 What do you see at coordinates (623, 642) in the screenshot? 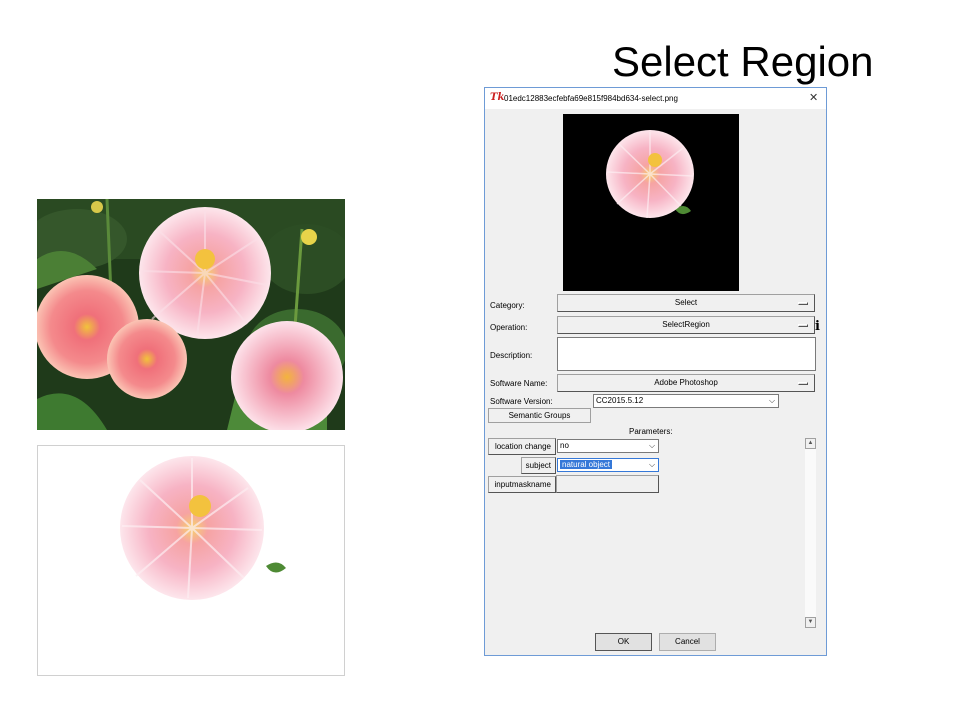
I see `ok-button: OK` at bounding box center [623, 642].